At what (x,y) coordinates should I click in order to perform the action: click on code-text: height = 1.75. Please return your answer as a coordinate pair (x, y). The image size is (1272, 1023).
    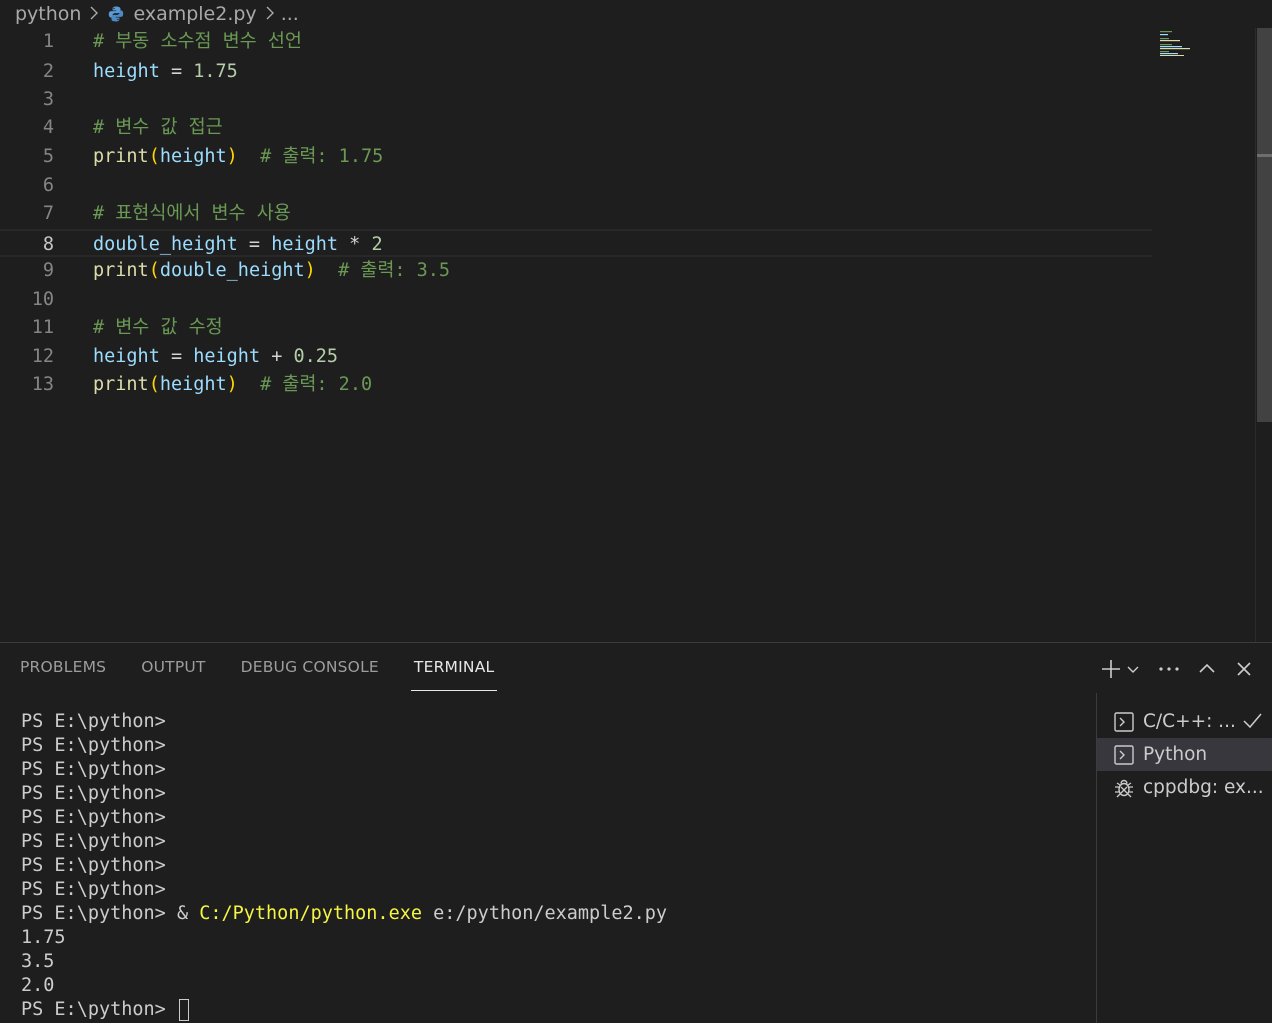
    Looking at the image, I should click on (165, 72).